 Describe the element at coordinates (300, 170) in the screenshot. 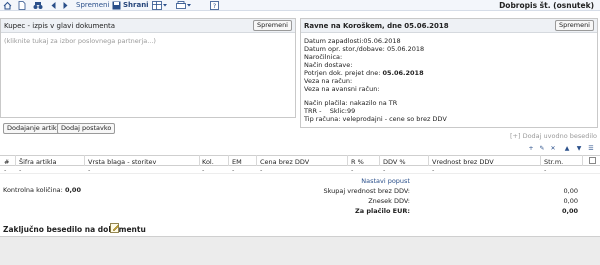

I see `table-row: - - - - - - - - - -` at that location.